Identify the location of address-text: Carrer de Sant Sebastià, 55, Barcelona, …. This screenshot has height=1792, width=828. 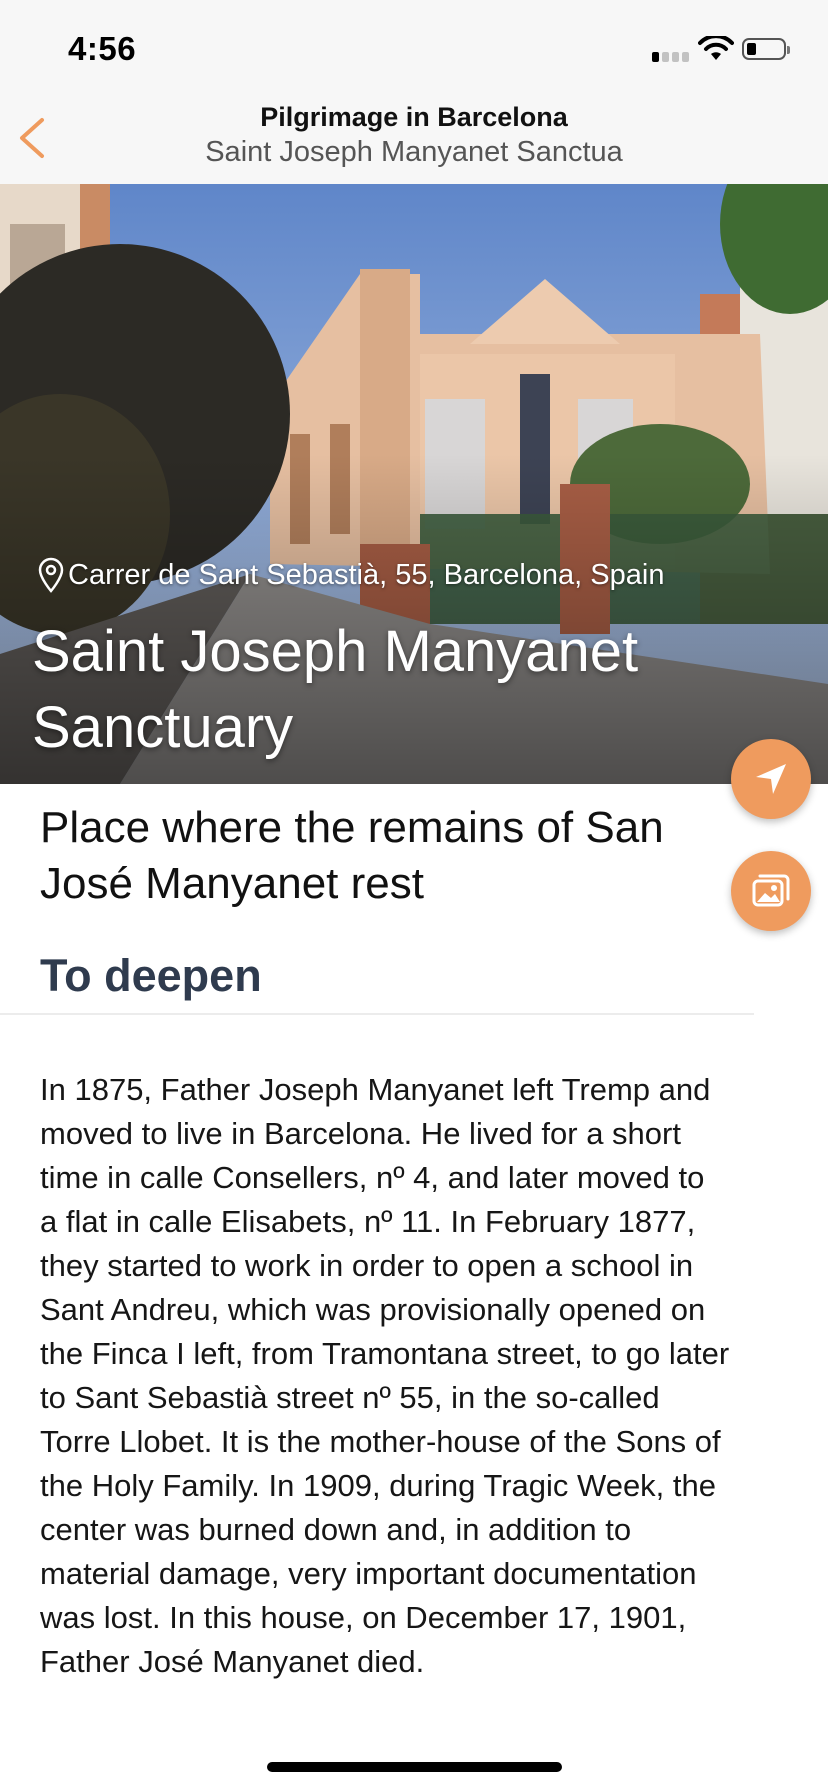
(366, 574).